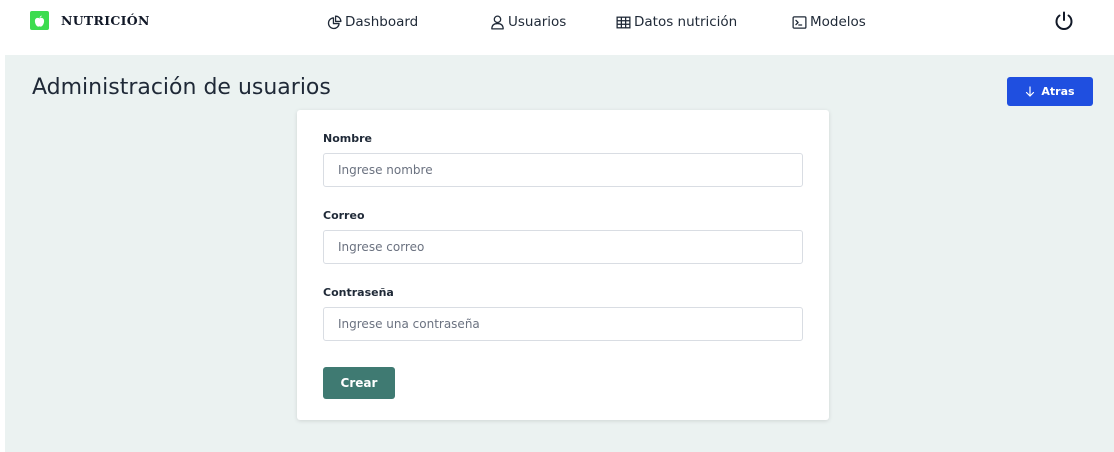  Describe the element at coordinates (686, 22) in the screenshot. I see `nav-item-label: Datos nutrición` at that location.